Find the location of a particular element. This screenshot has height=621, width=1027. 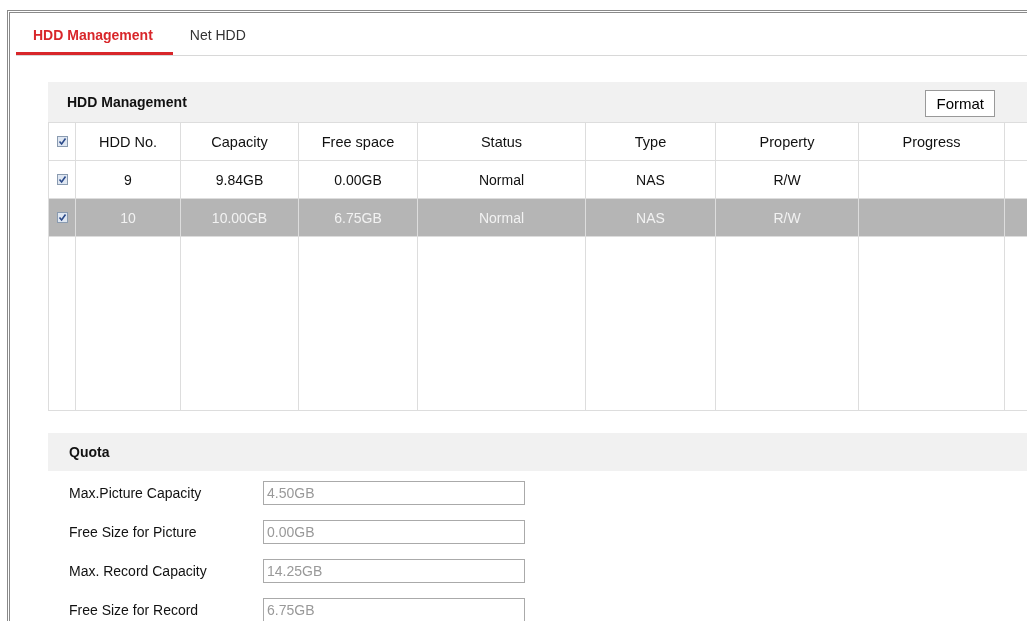

column-header: Free space is located at coordinates (358, 141).